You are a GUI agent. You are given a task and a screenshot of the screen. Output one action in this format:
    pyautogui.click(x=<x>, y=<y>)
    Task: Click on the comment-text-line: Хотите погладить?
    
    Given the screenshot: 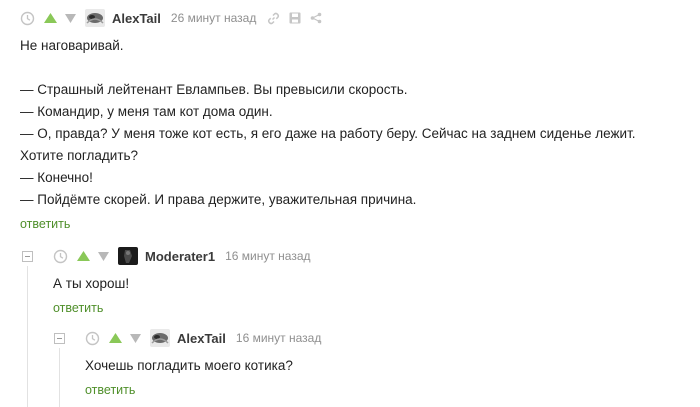 What is the action you would take?
    pyautogui.click(x=79, y=155)
    